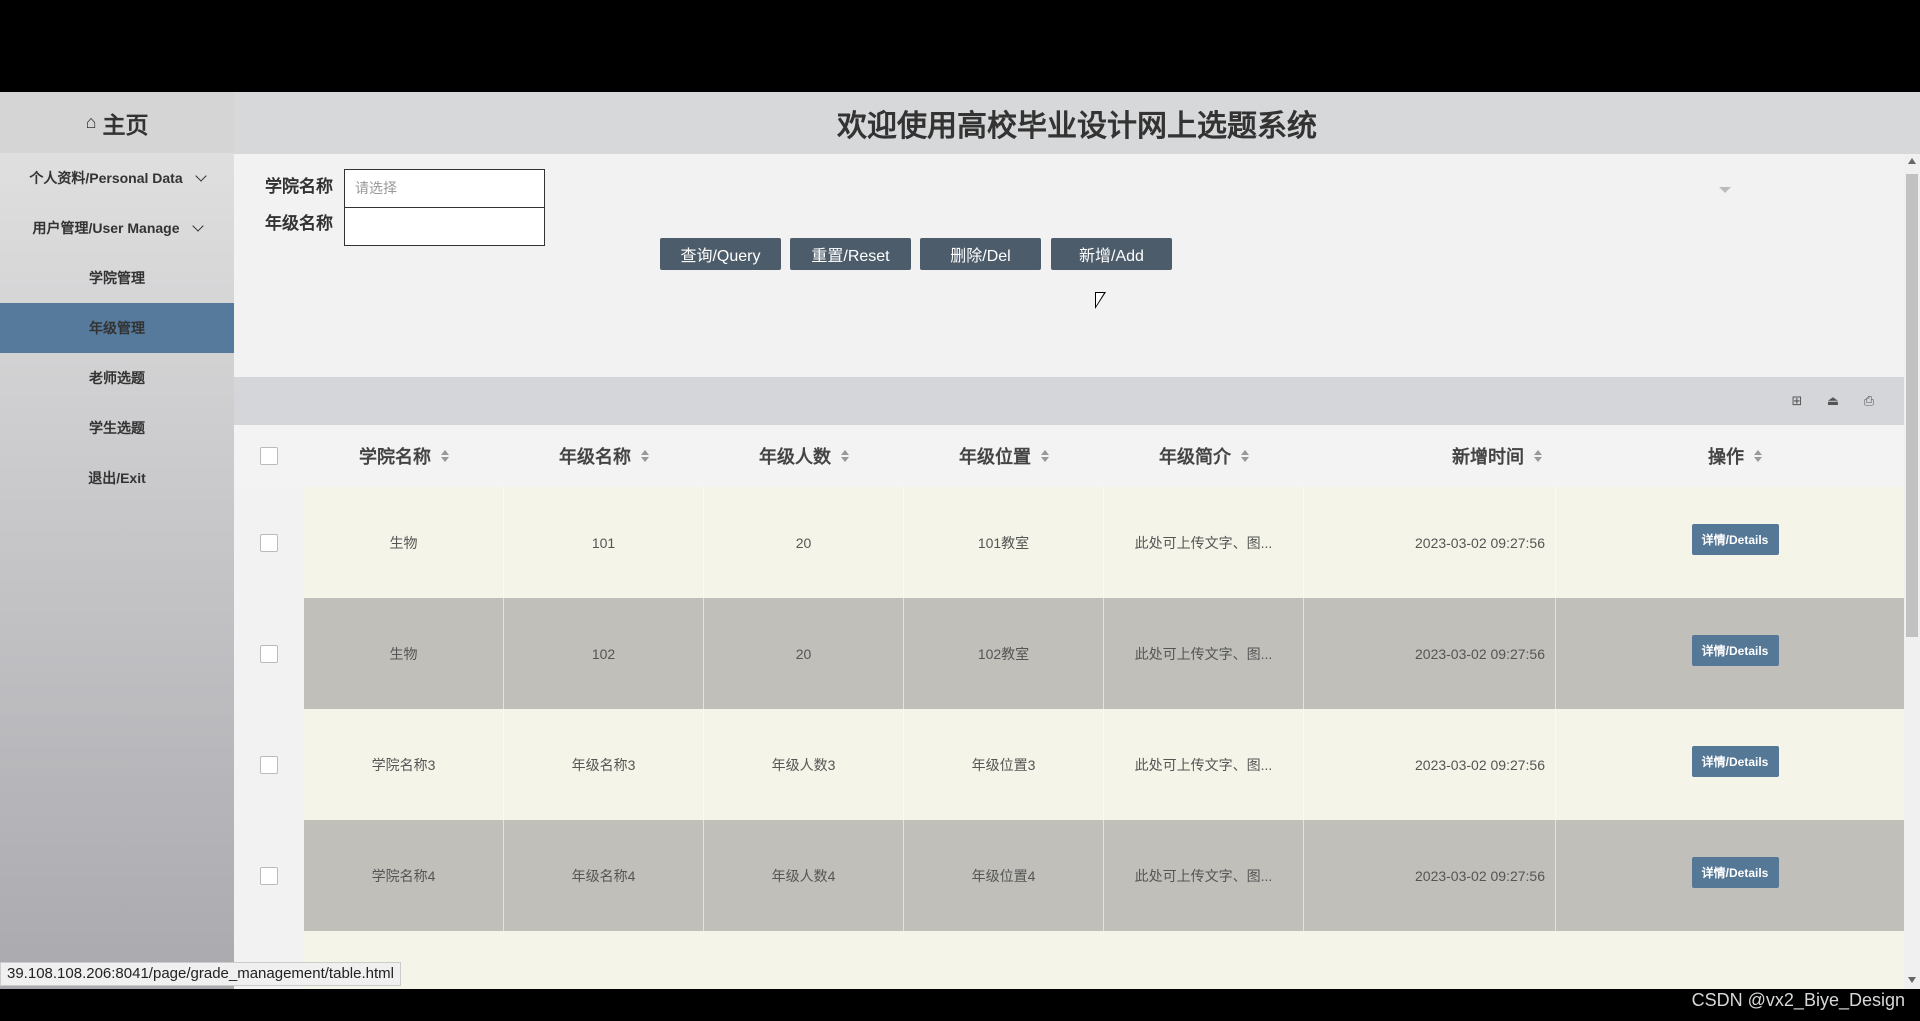 Image resolution: width=1920 pixels, height=1021 pixels. Describe the element at coordinates (106, 178) in the screenshot. I see `sidebar-group-label: 个人资料/Personal Data` at that location.